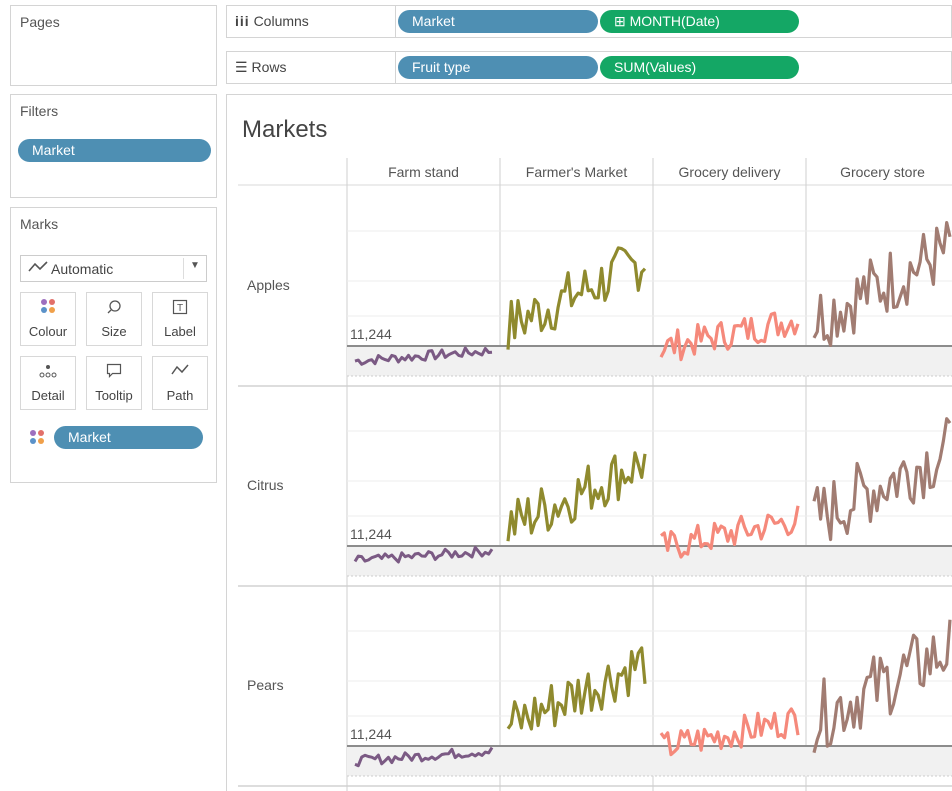 The image size is (952, 791). What do you see at coordinates (269, 67) in the screenshot?
I see `rows-label-text: Rows` at bounding box center [269, 67].